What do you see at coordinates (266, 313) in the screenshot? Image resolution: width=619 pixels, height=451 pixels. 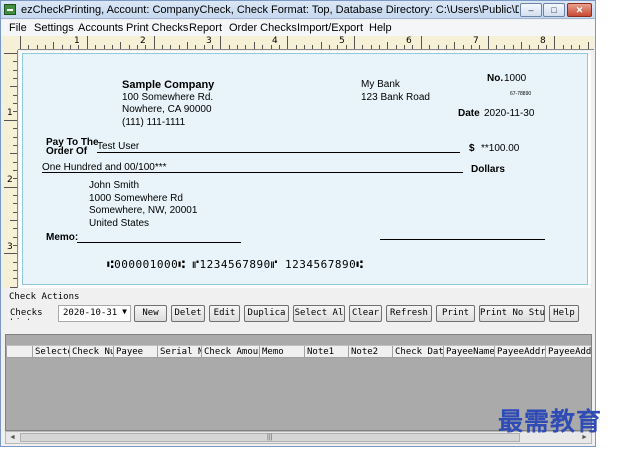 I see `duplicate-button: Duplica` at bounding box center [266, 313].